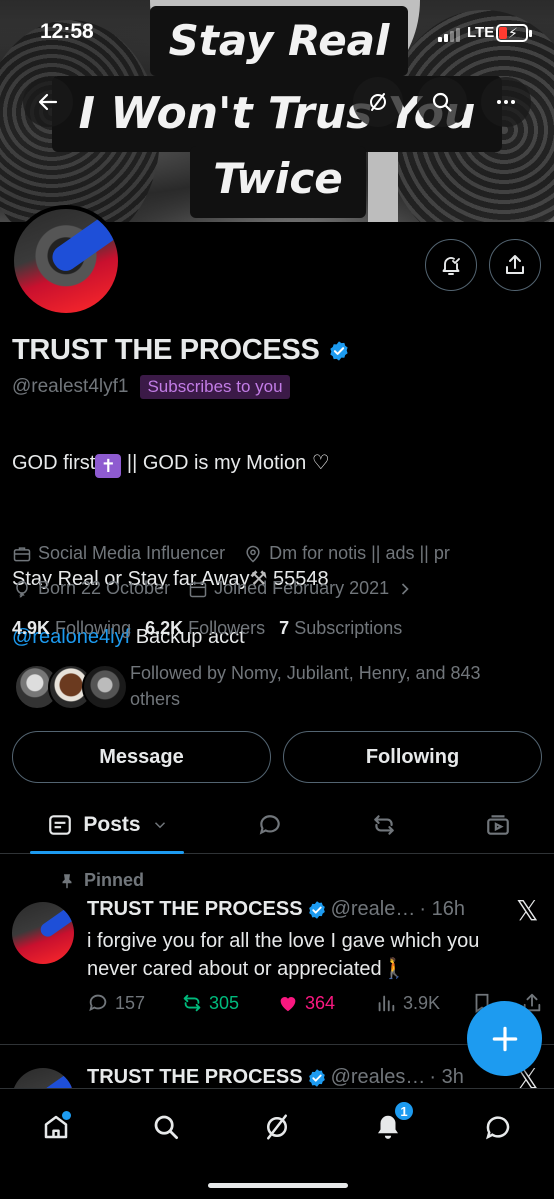 This screenshot has height=1199, width=554. What do you see at coordinates (22, 589) in the screenshot?
I see `balloon-icon` at bounding box center [22, 589].